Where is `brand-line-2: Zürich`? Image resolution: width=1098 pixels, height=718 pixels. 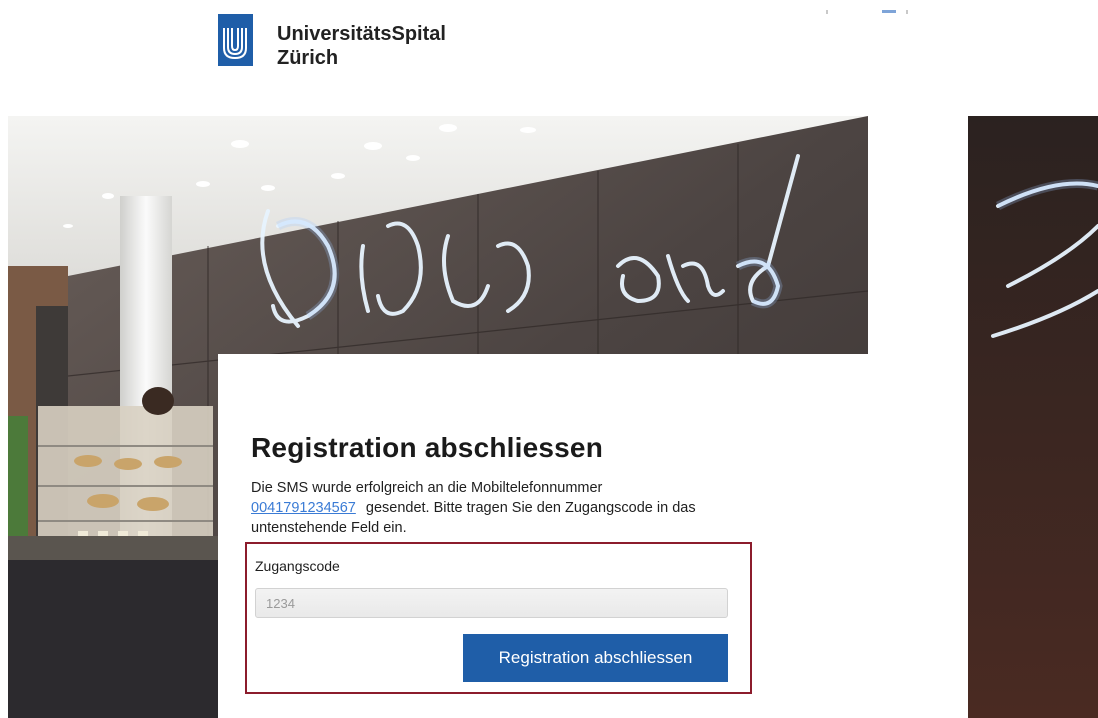
brand-line-2: Zürich is located at coordinates (308, 58).